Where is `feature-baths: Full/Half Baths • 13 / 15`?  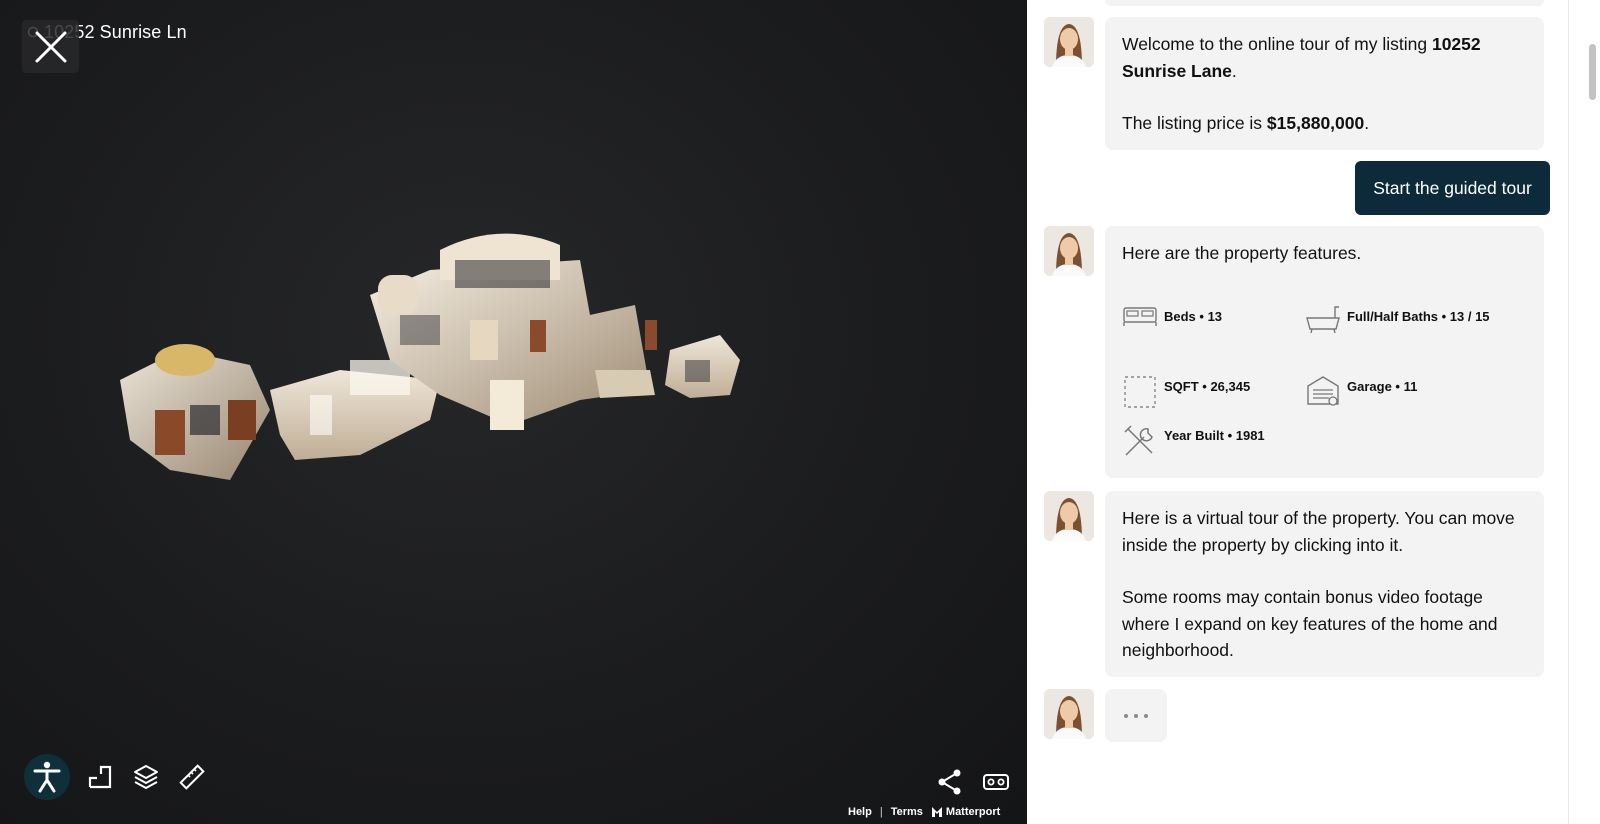
feature-baths: Full/Half Baths • 13 / 15 is located at coordinates (1425, 319).